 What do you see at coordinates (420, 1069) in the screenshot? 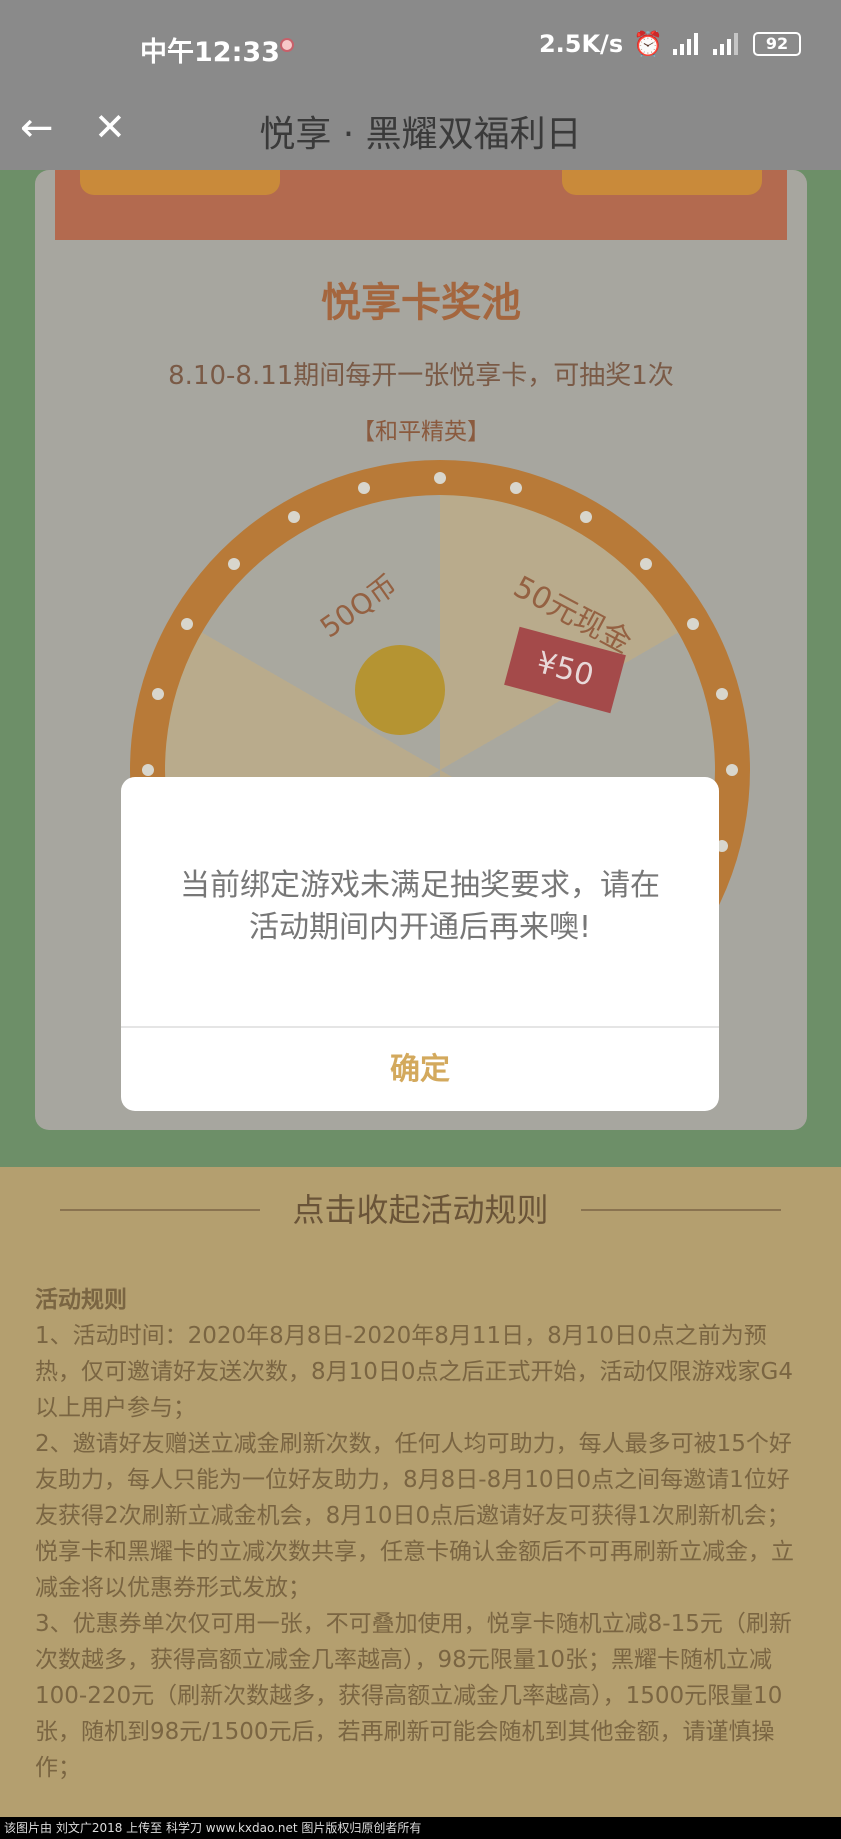
I see `confirm-button: 确定` at bounding box center [420, 1069].